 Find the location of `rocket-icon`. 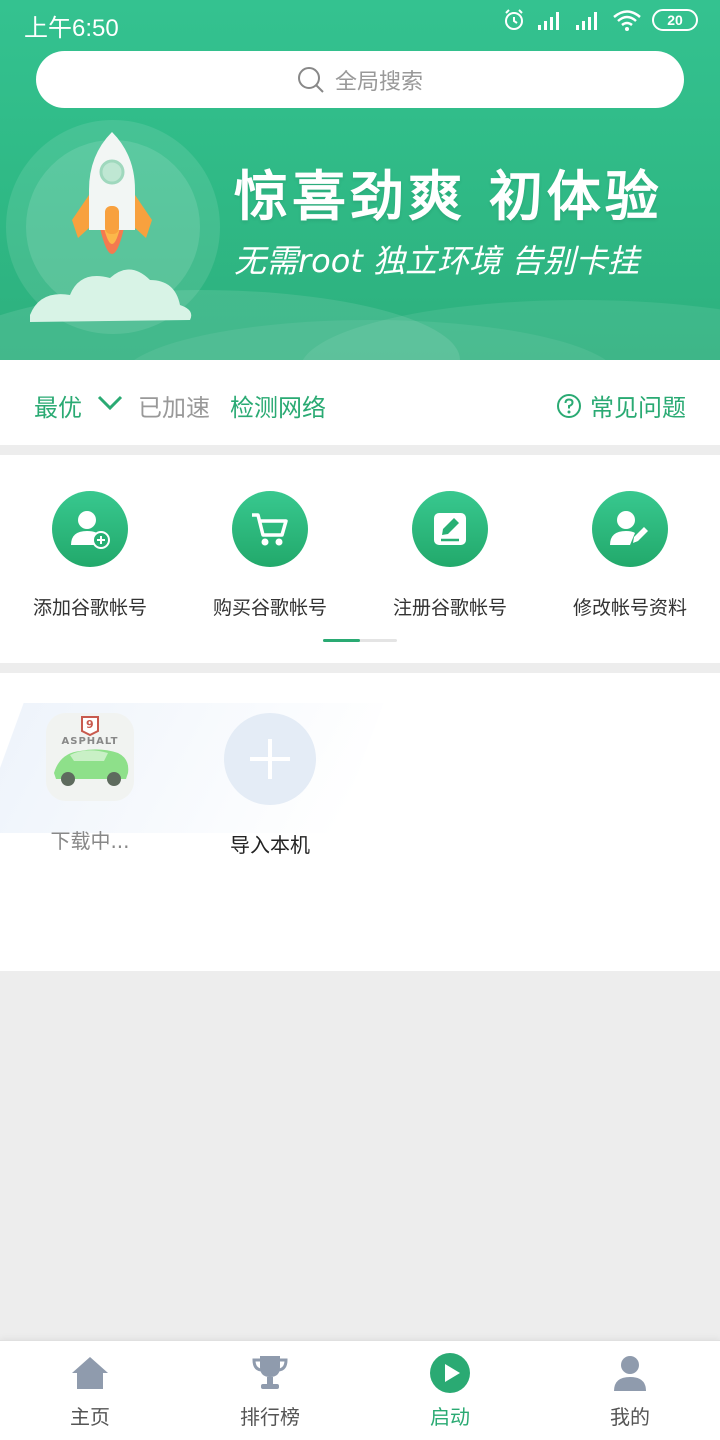

rocket-icon is located at coordinates (111, 227).